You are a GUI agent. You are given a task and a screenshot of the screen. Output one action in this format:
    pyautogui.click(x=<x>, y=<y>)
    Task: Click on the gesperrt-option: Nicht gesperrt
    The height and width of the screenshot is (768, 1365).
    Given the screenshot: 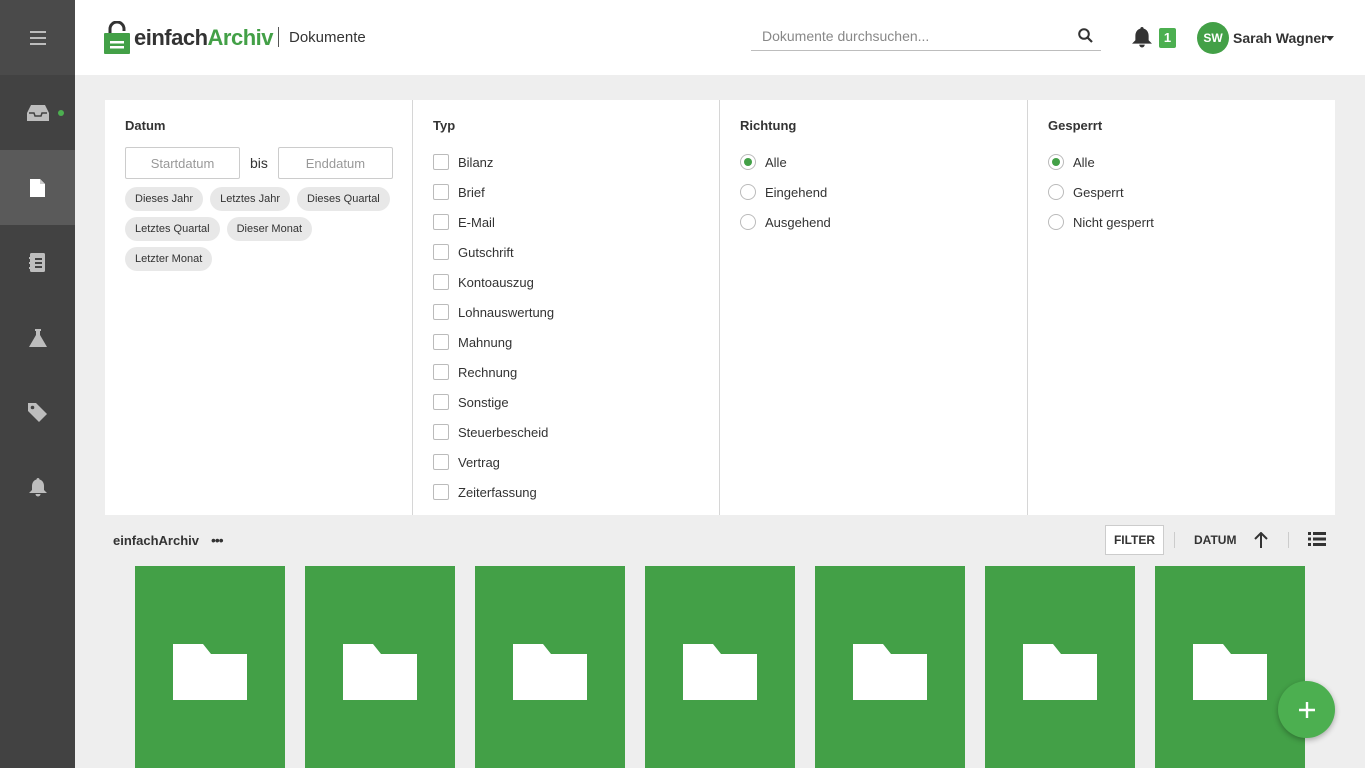 What is the action you would take?
    pyautogui.click(x=1191, y=222)
    